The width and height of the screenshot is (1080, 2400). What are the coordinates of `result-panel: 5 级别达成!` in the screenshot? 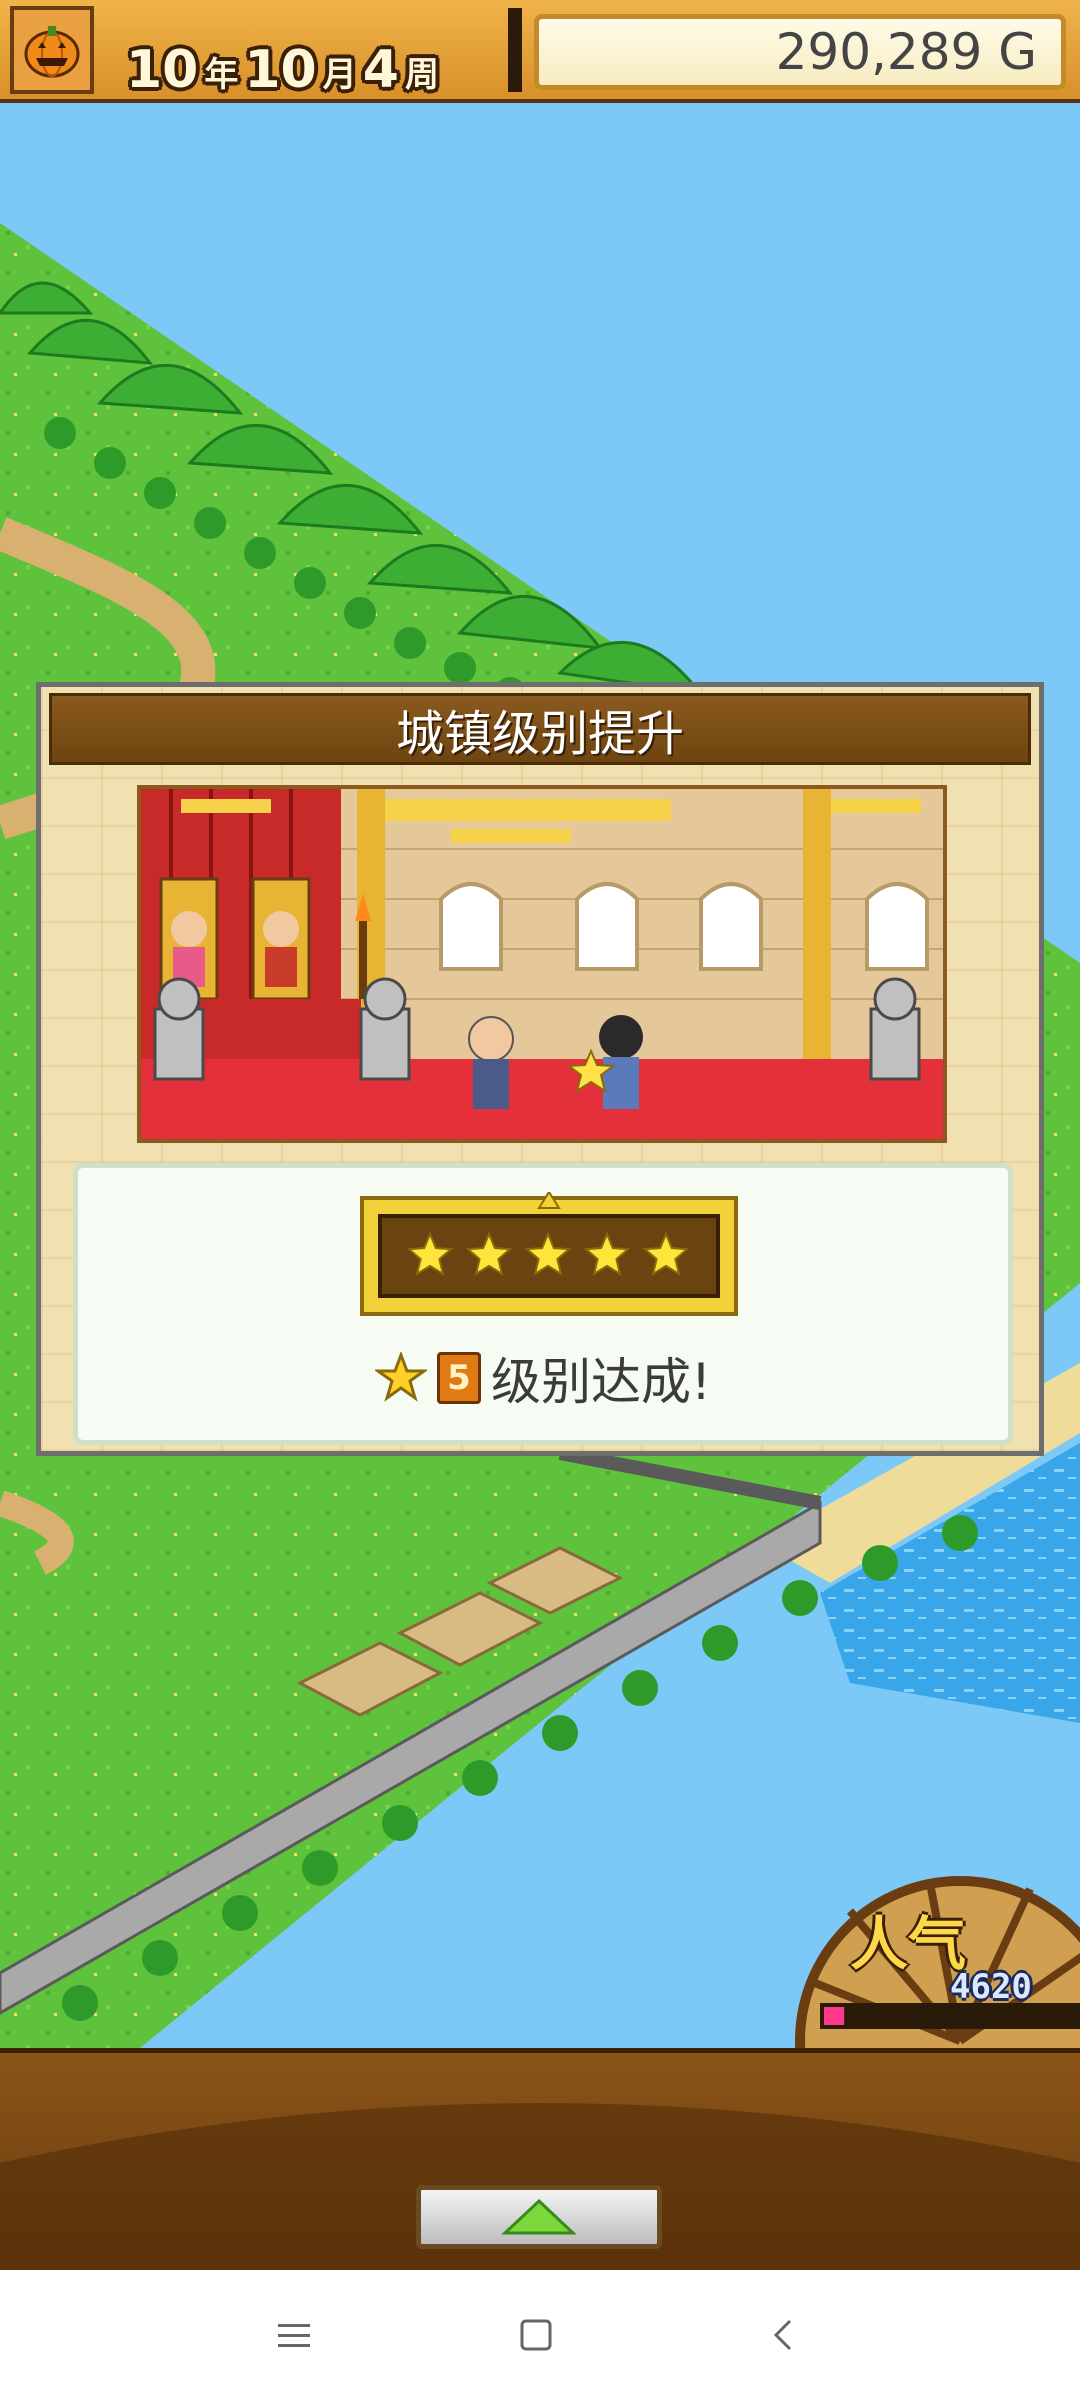 It's located at (543, 1304).